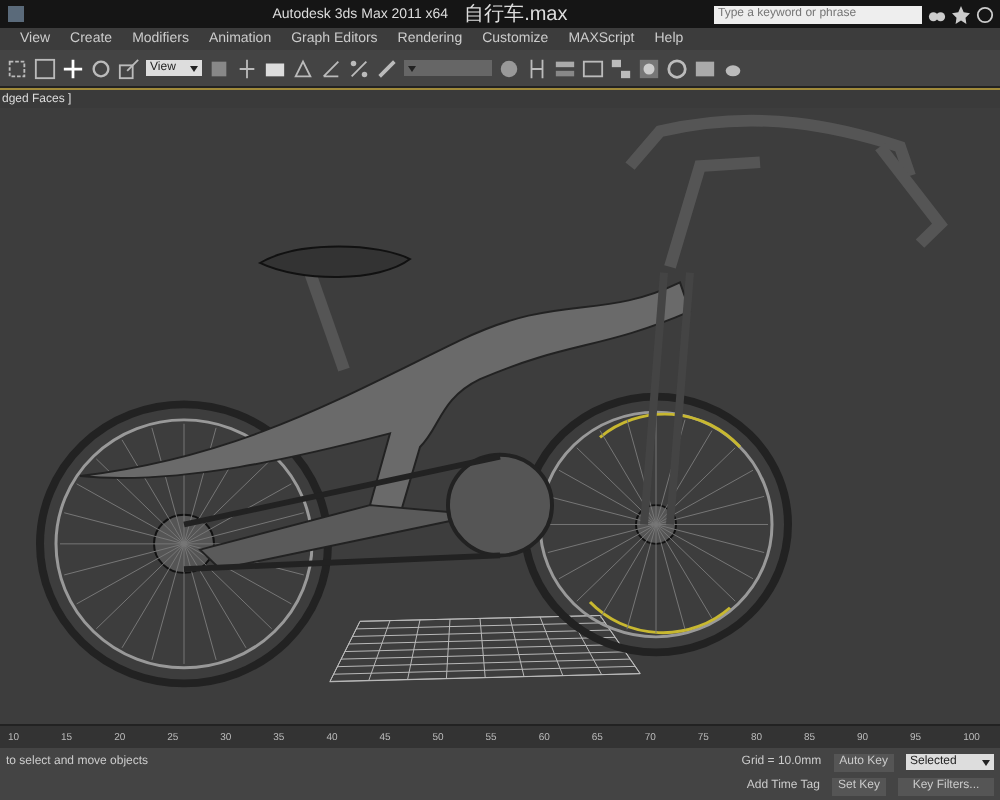 The height and width of the screenshot is (800, 1000). I want to click on scale-icon, so click(129, 68).